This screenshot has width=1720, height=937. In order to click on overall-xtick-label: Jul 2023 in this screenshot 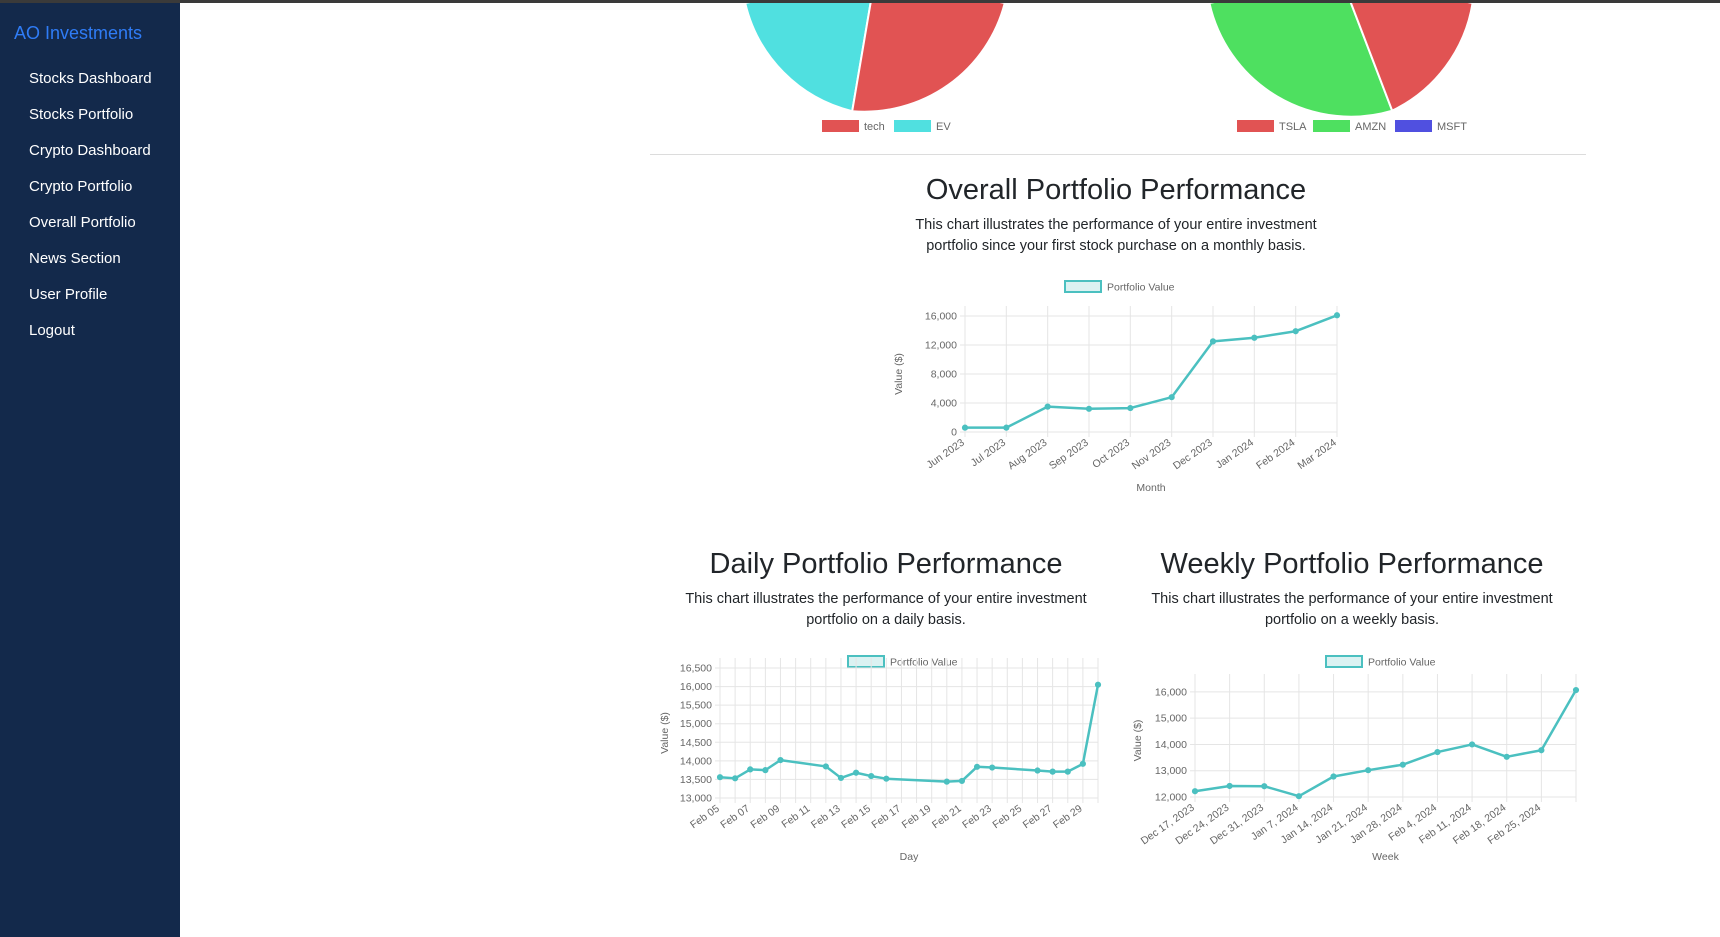, I will do `click(989, 453)`.